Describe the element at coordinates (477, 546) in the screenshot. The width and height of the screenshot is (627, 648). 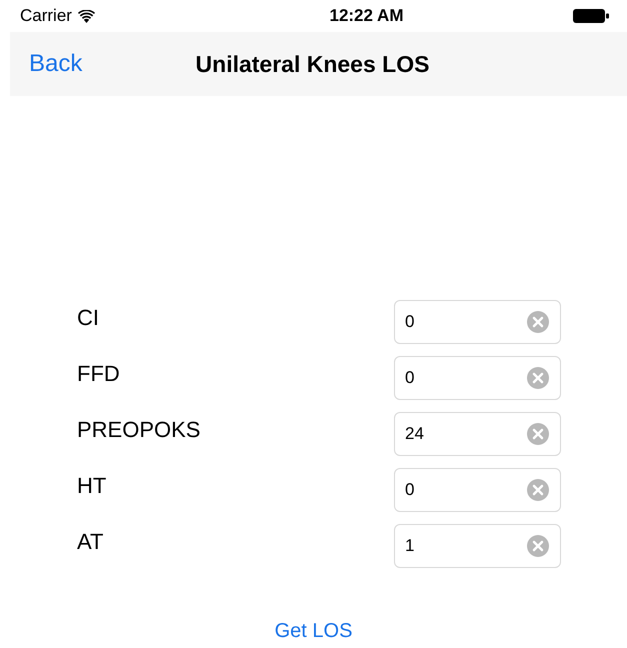
I see `input-field: 1` at that location.